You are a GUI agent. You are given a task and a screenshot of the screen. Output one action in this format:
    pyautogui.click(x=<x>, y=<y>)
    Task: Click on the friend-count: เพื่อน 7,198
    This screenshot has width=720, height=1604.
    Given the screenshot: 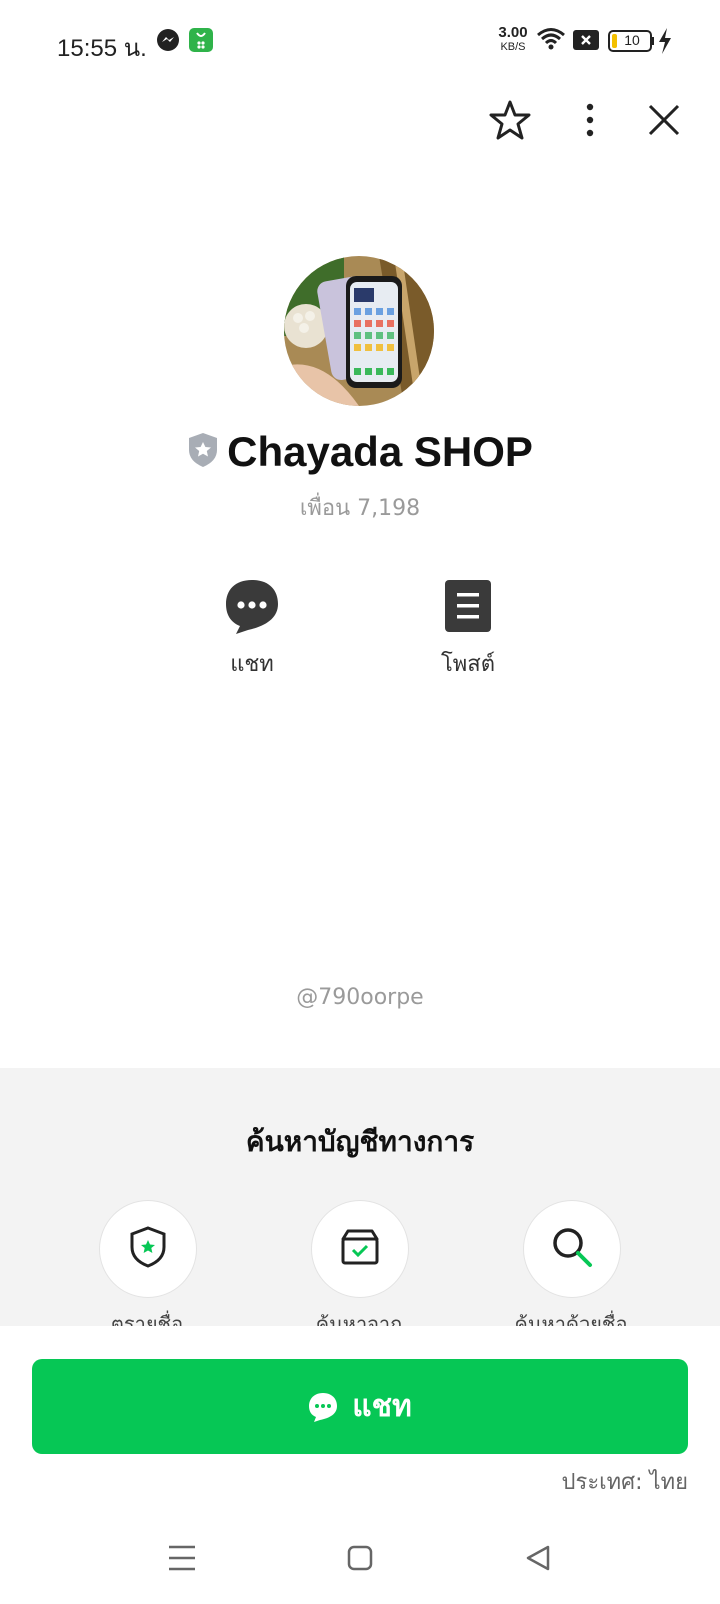 What is the action you would take?
    pyautogui.click(x=360, y=508)
    